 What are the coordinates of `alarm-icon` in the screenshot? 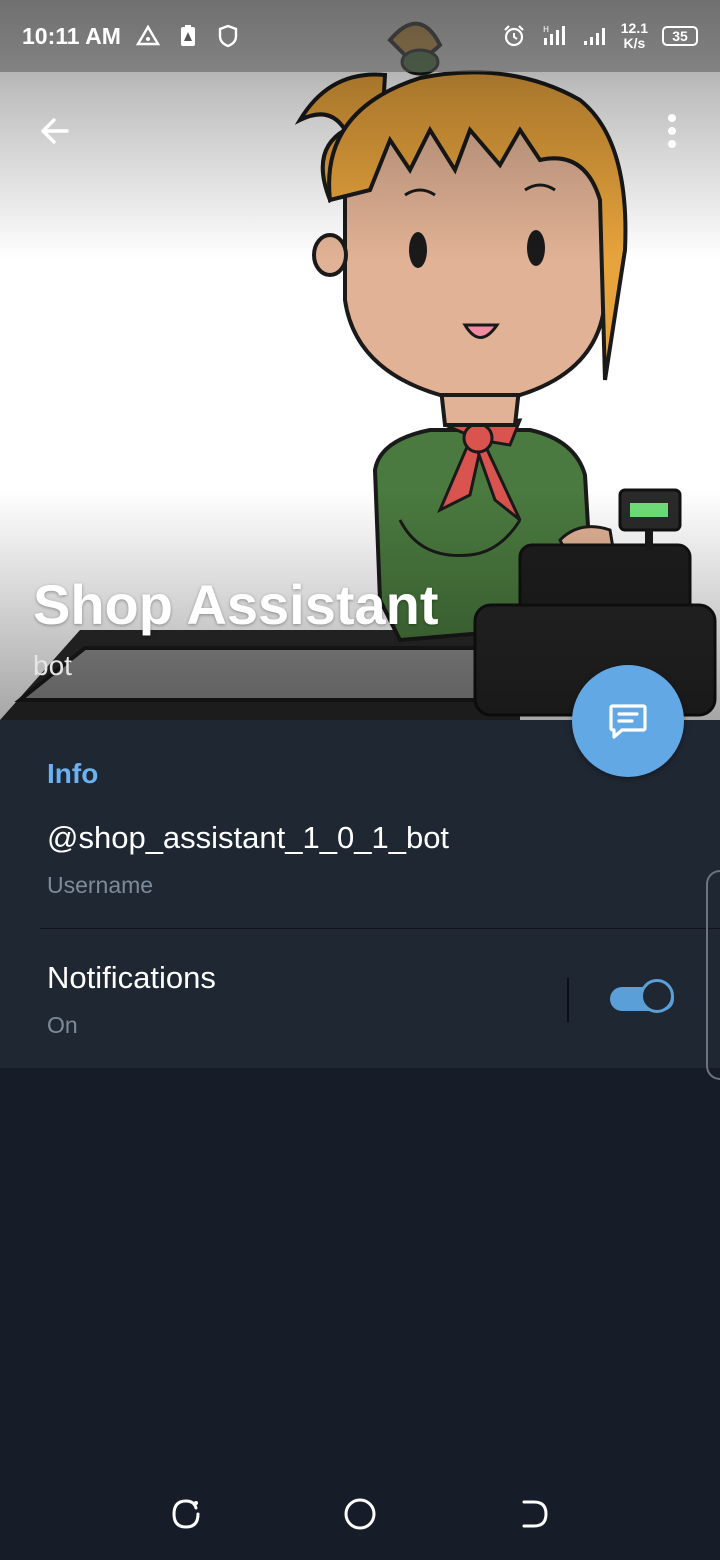 It's located at (513, 36).